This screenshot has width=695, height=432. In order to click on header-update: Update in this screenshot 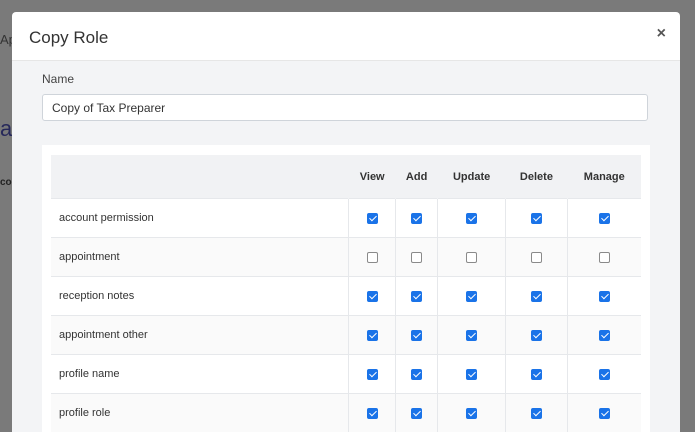, I will do `click(471, 177)`.